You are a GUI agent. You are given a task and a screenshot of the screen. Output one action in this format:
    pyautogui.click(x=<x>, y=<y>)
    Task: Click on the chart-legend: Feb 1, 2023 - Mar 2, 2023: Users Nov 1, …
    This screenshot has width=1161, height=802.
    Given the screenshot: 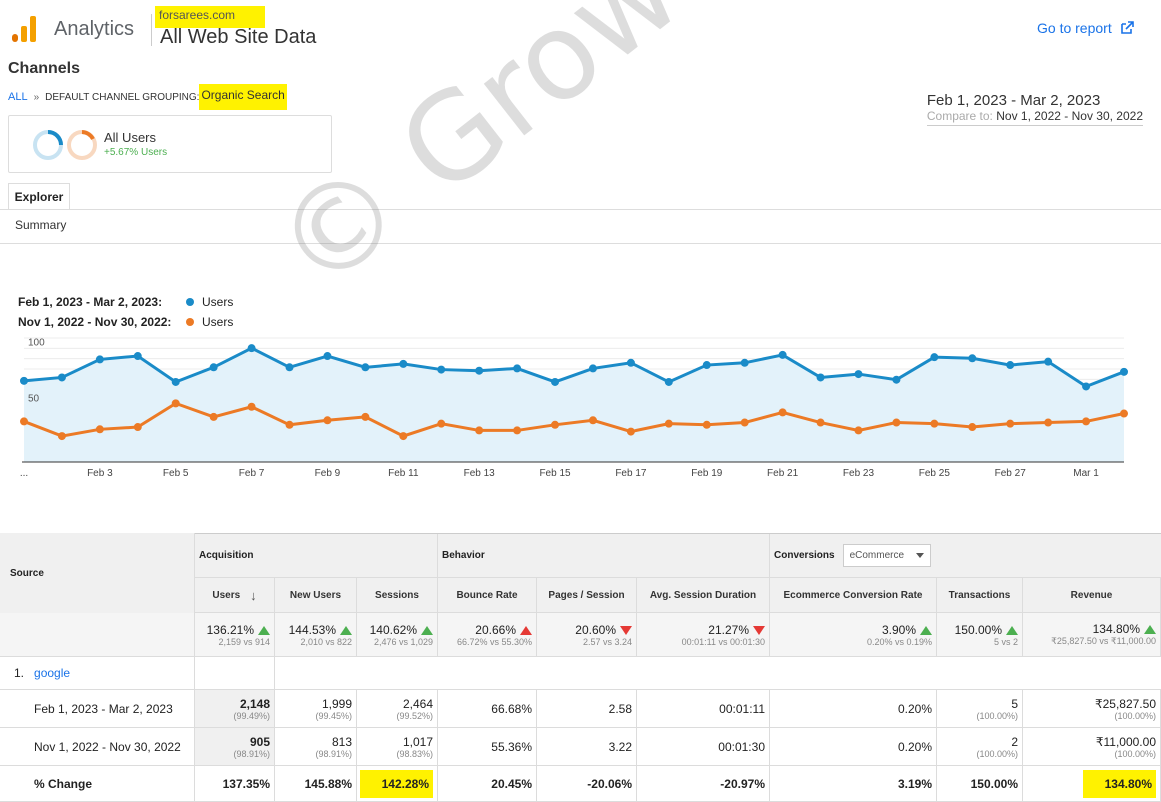 What is the action you would take?
    pyautogui.click(x=125, y=312)
    